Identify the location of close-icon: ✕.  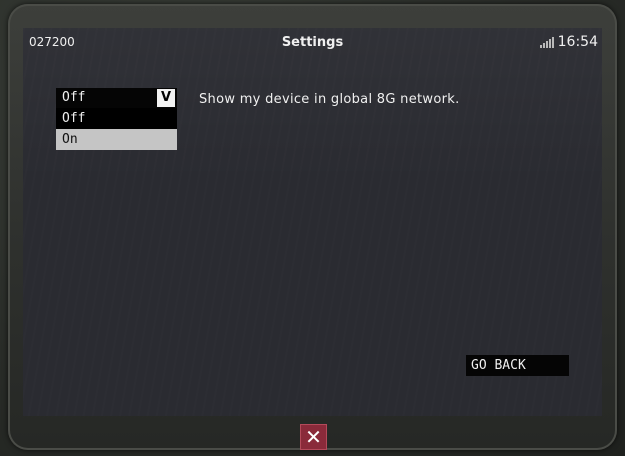
(313, 437).